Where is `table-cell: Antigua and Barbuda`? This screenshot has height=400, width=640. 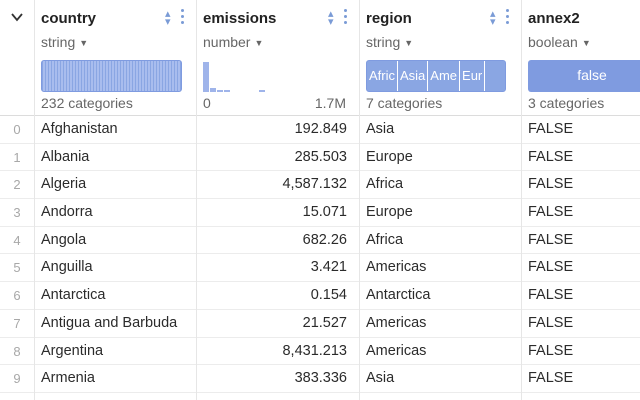 table-cell: Antigua and Barbuda is located at coordinates (116, 324).